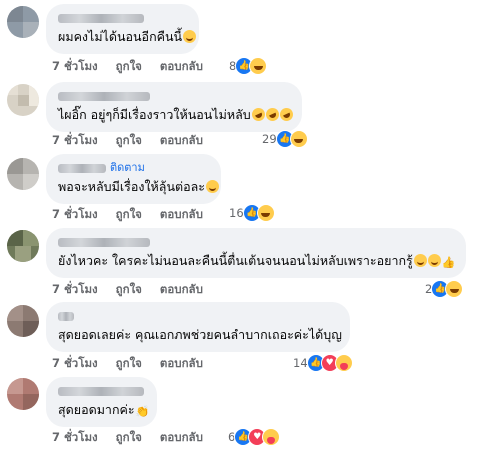 This screenshot has width=500, height=451. What do you see at coordinates (248, 66) in the screenshot?
I see `reaction-summary: 8 👍` at bounding box center [248, 66].